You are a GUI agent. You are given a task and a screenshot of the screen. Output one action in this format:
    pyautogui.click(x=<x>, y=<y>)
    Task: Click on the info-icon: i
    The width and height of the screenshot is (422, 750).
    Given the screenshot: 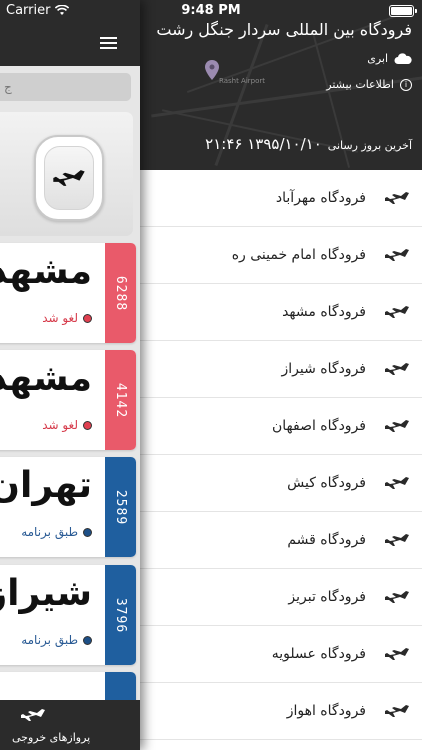 What is the action you would take?
    pyautogui.click(x=406, y=84)
    